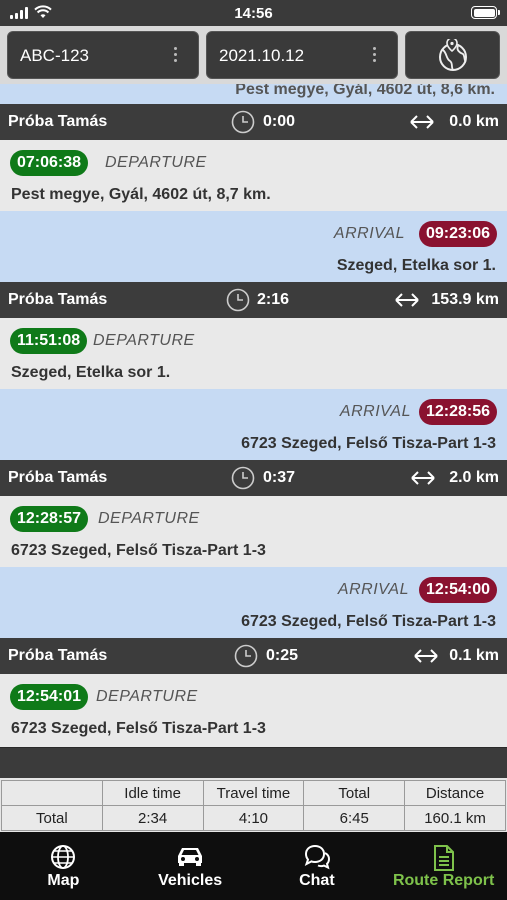 This screenshot has width=507, height=900. I want to click on summary-cell: 6:45, so click(354, 818).